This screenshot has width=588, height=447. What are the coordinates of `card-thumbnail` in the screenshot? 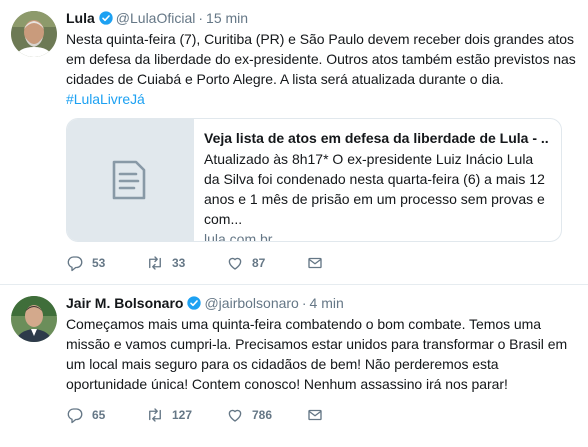 It's located at (130, 180).